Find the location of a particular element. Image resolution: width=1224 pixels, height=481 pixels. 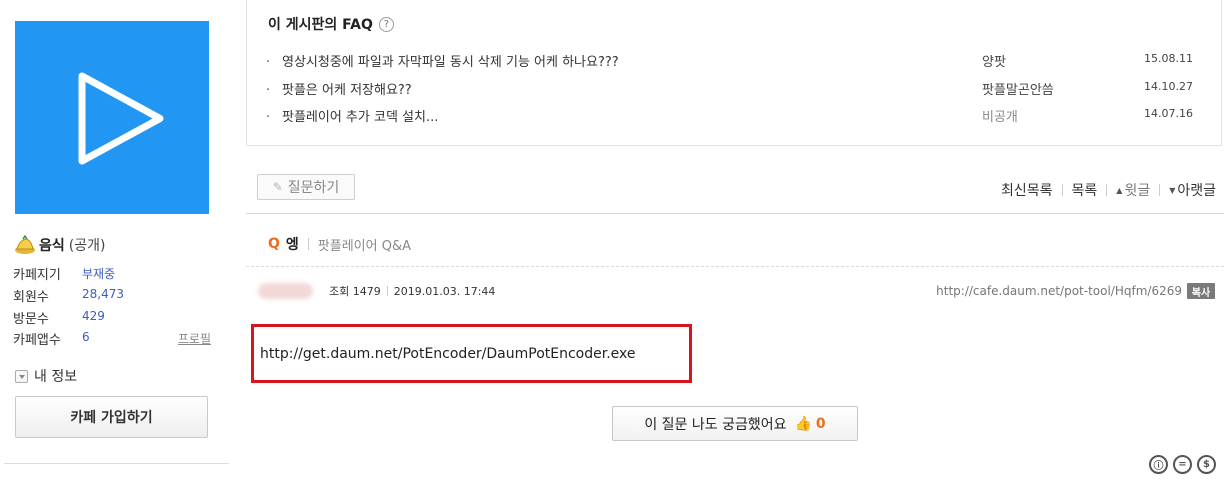

cafe-visibility: (공개) is located at coordinates (87, 246).